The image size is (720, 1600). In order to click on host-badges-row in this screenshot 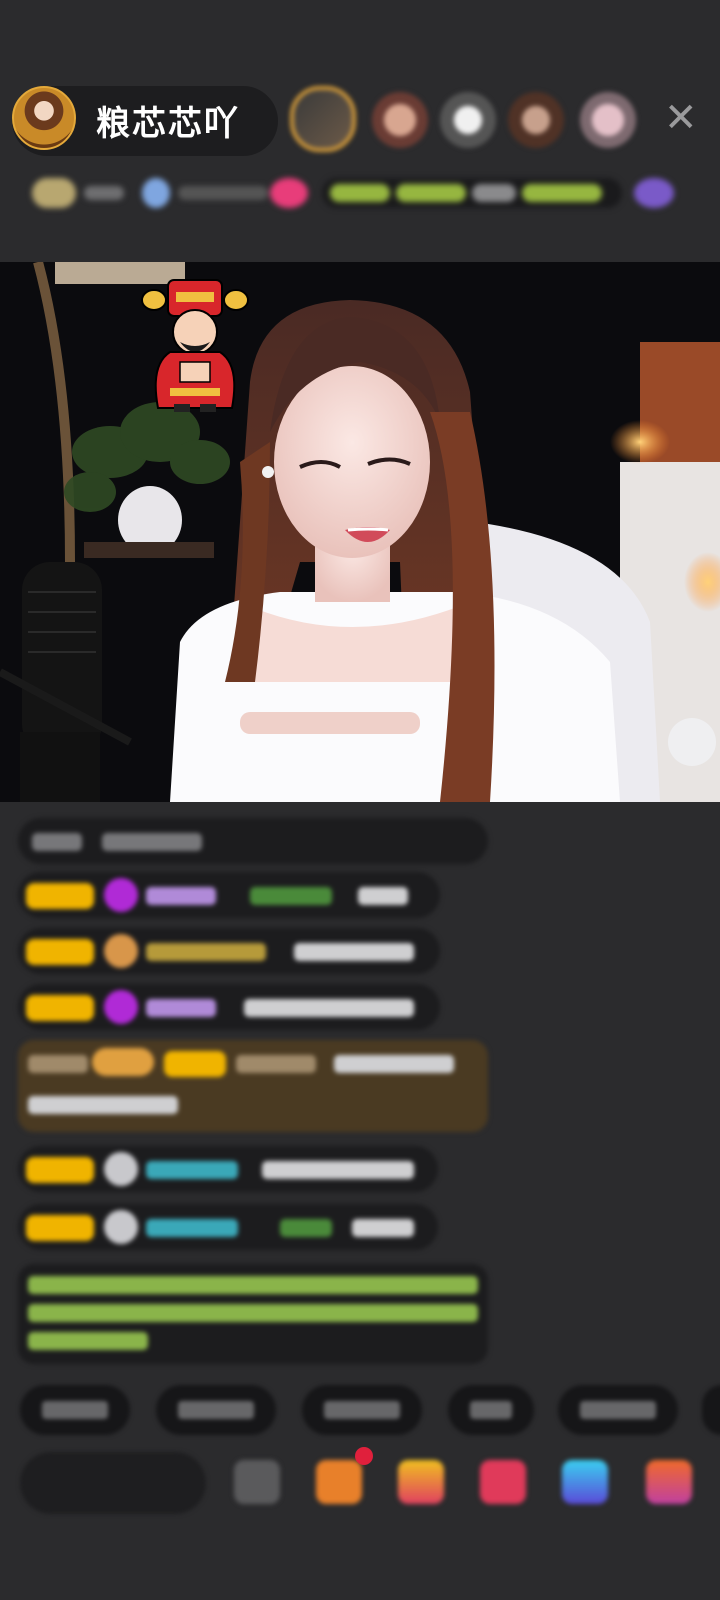, I will do `click(362, 194)`.